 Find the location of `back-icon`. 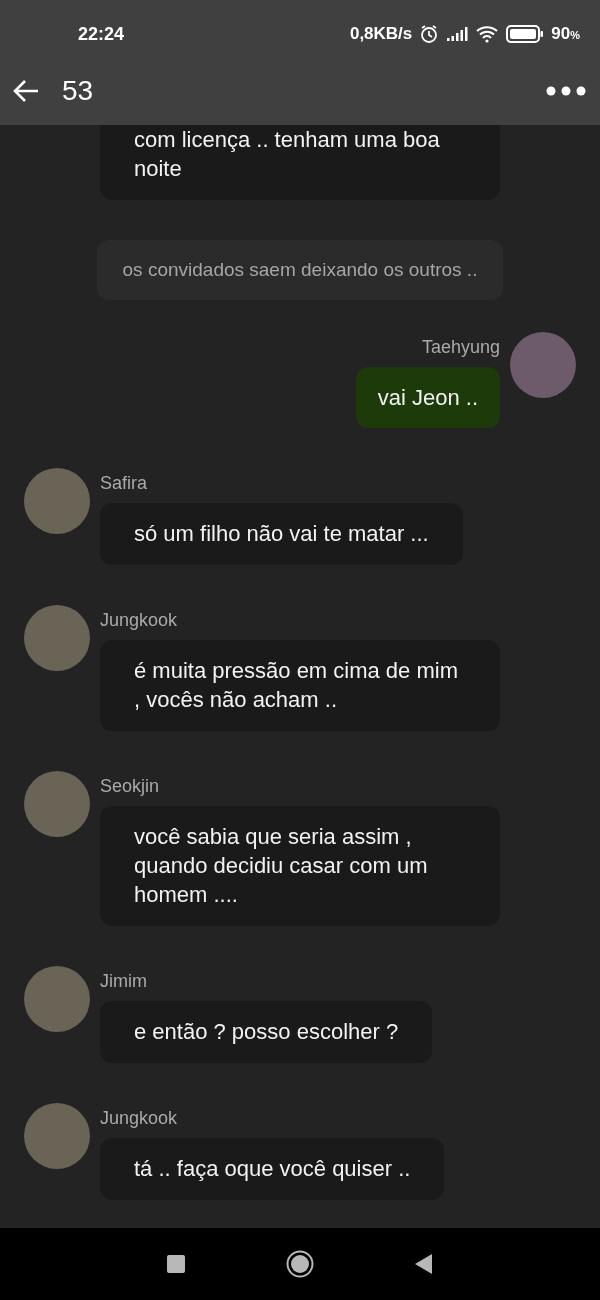

back-icon is located at coordinates (424, 1264).